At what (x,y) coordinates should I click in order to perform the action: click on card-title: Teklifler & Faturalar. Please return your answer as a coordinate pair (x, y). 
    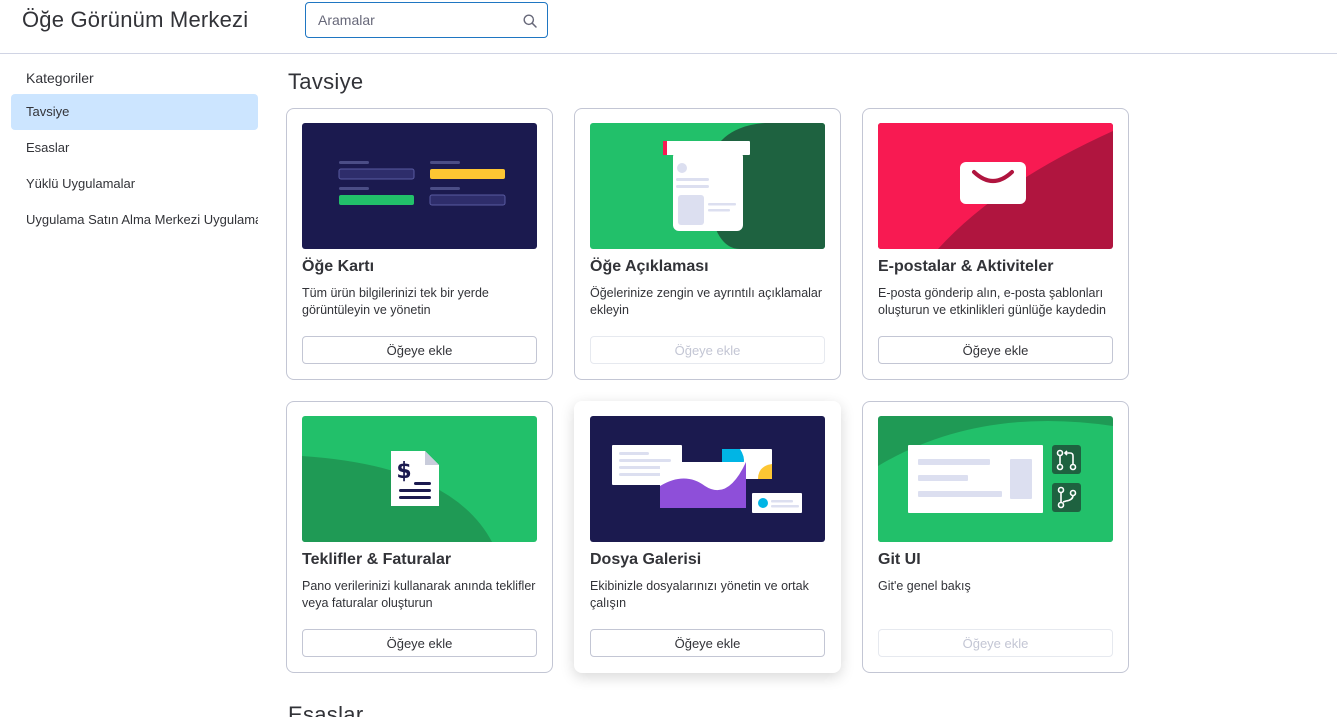
    Looking at the image, I should click on (377, 559).